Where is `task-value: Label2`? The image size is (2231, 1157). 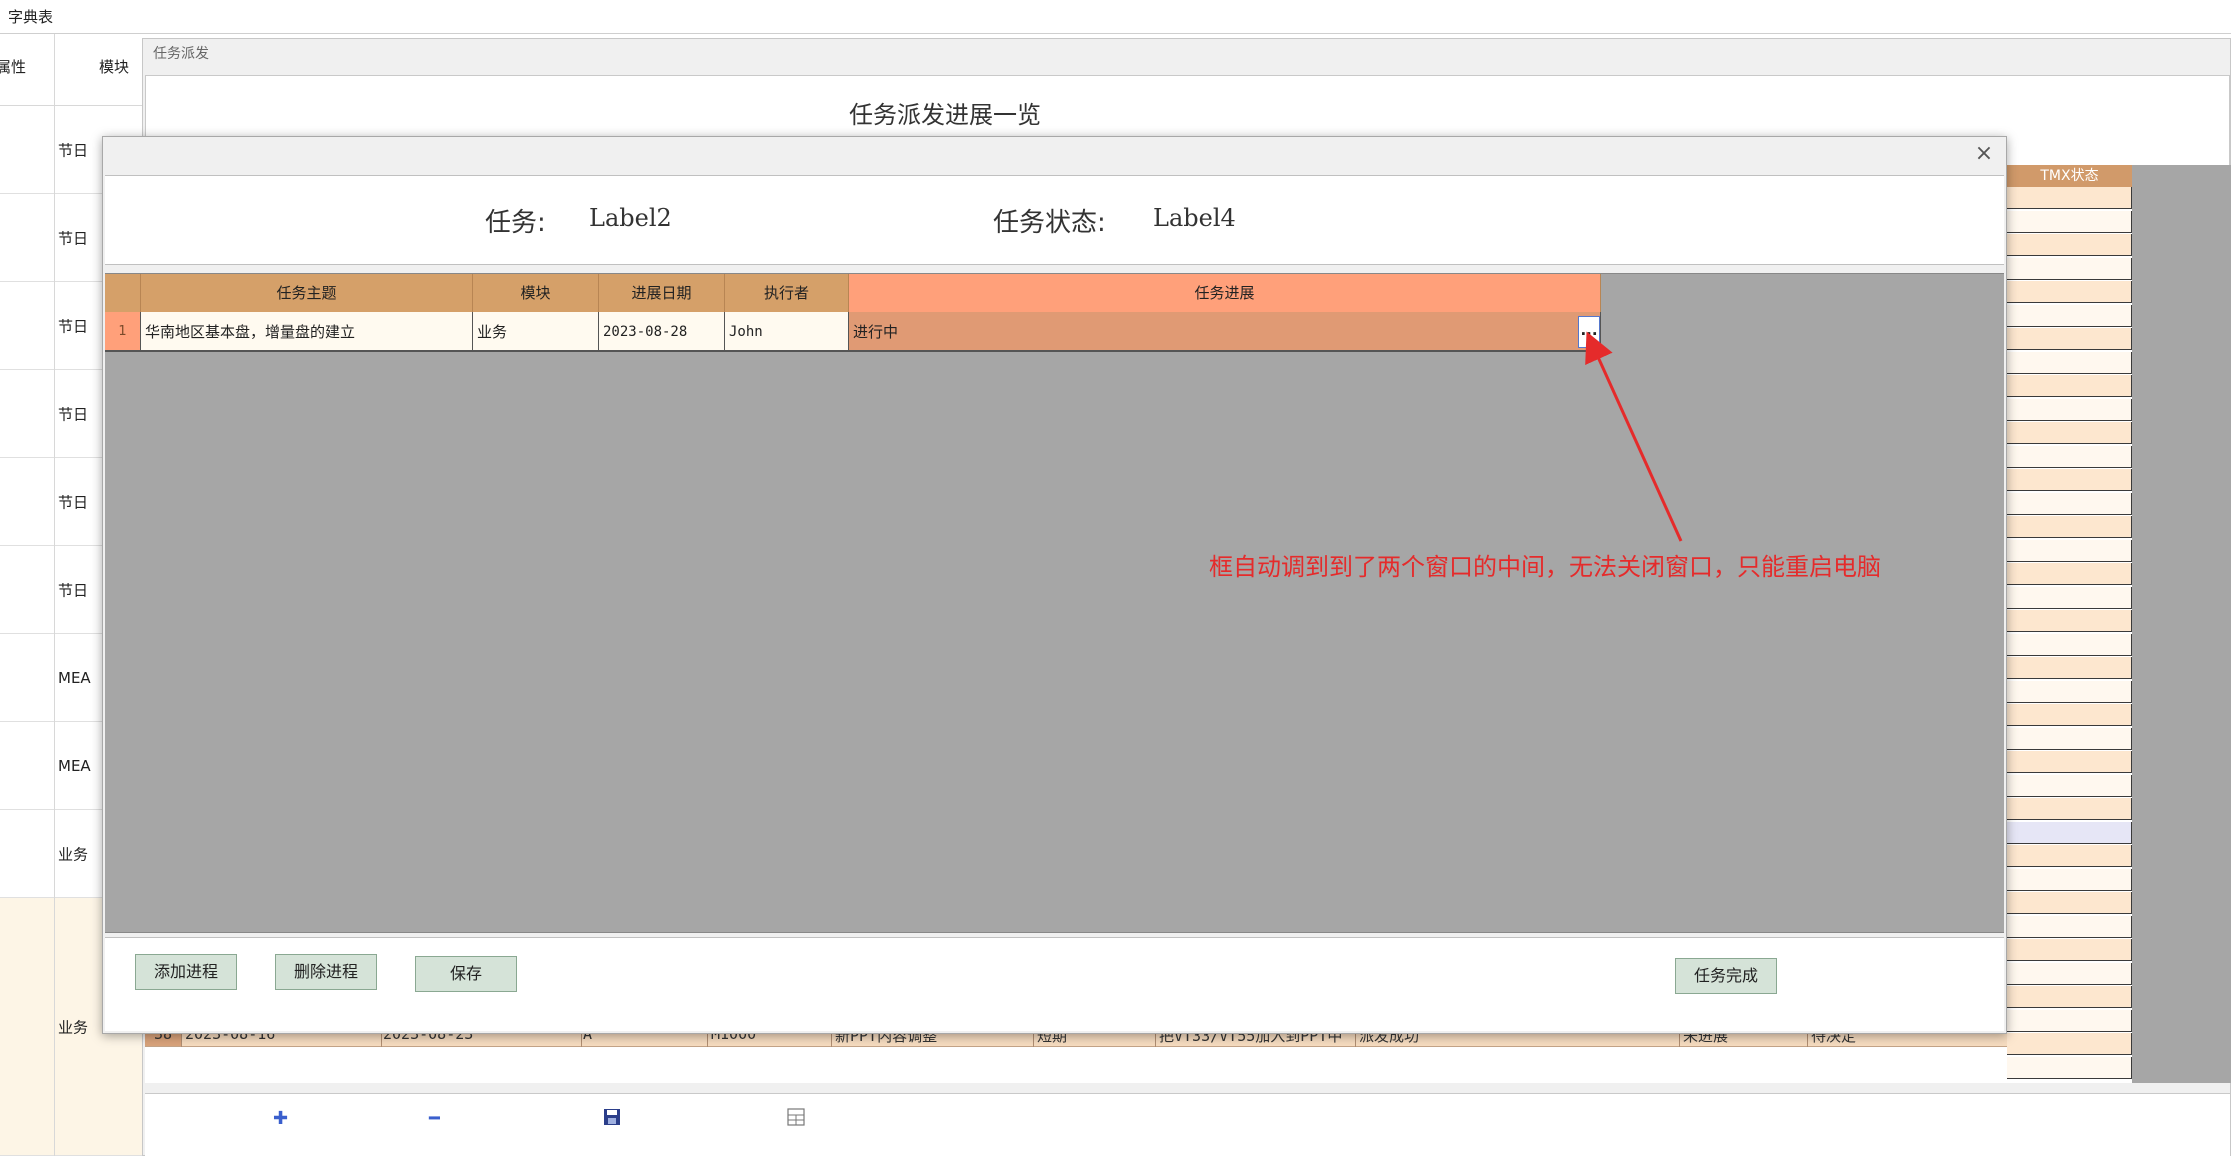
task-value: Label2 is located at coordinates (630, 218).